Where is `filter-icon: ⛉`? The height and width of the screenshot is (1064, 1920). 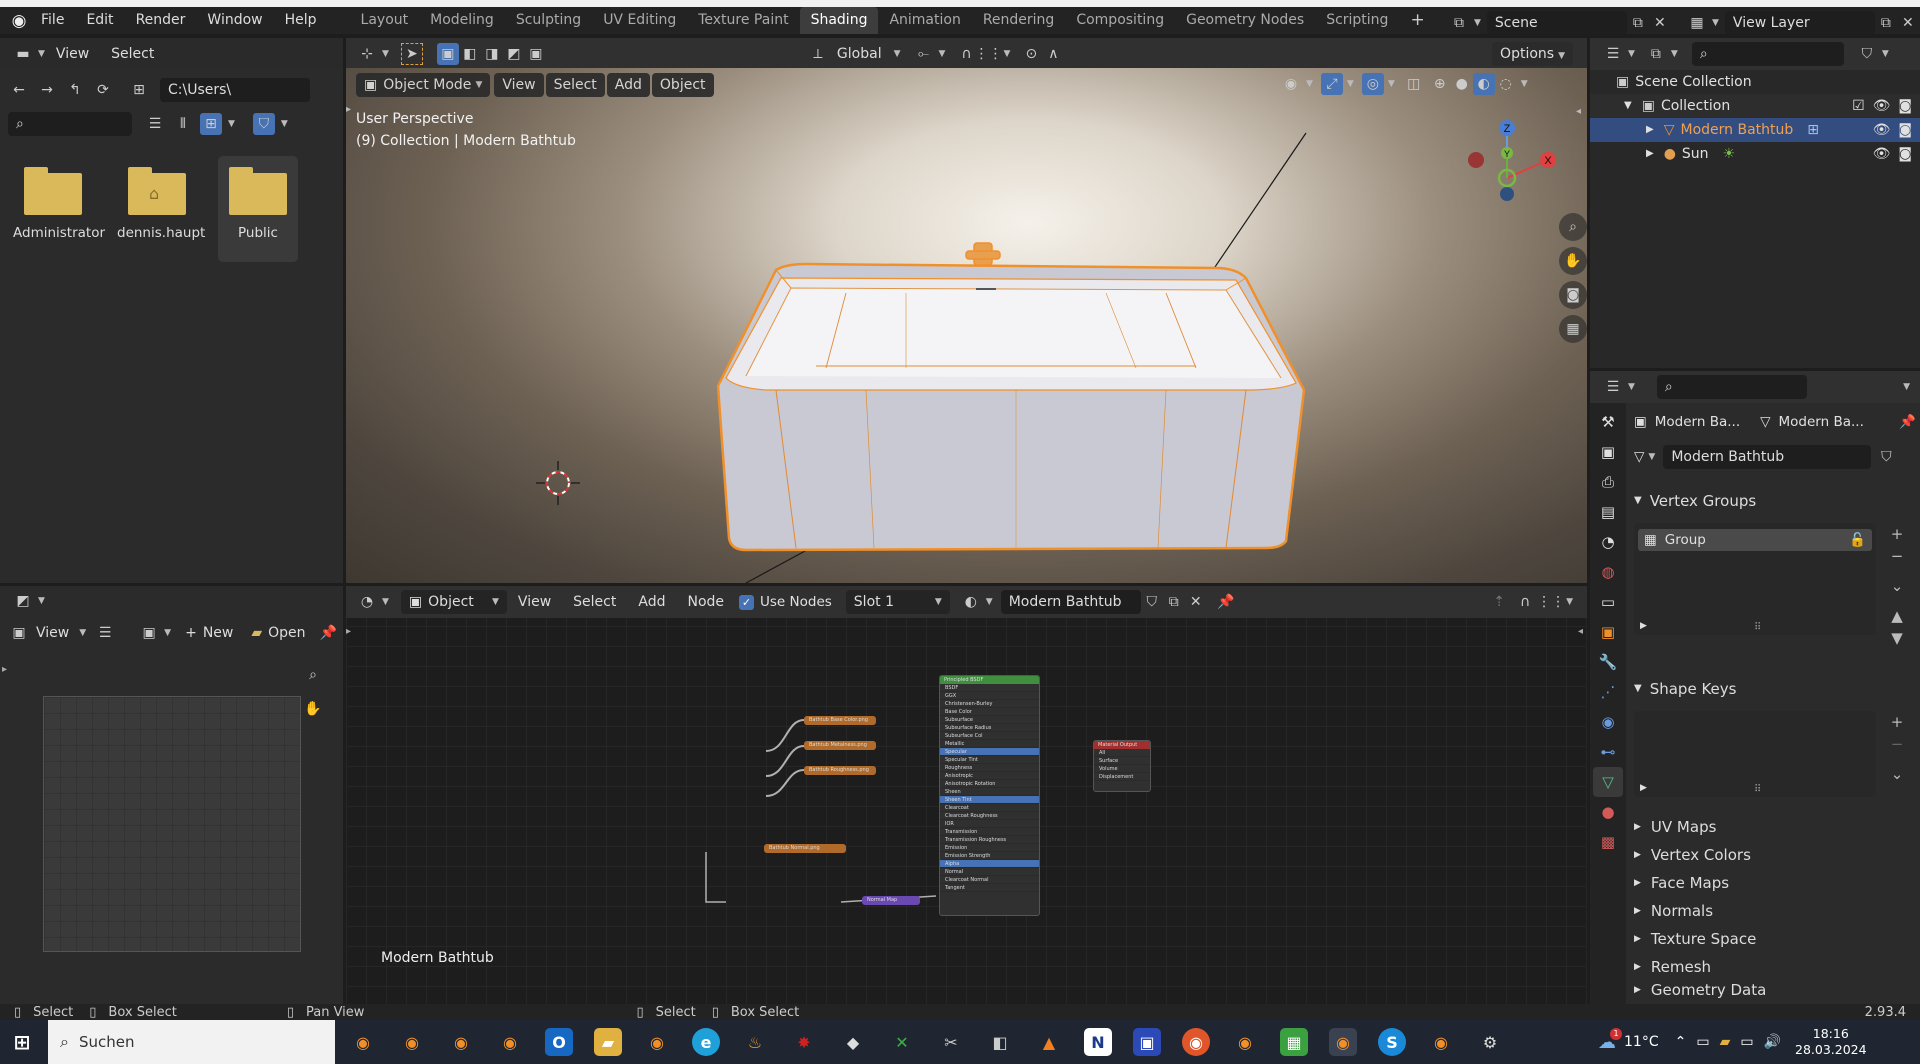
filter-icon: ⛉ is located at coordinates (263, 124).